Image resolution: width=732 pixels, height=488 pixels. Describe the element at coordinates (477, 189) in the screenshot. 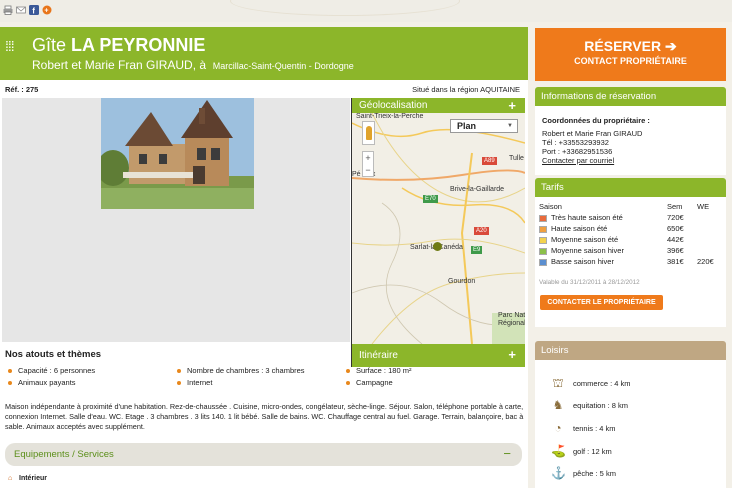

I see `map-label-brive: Brive-la-Gaillarde` at that location.